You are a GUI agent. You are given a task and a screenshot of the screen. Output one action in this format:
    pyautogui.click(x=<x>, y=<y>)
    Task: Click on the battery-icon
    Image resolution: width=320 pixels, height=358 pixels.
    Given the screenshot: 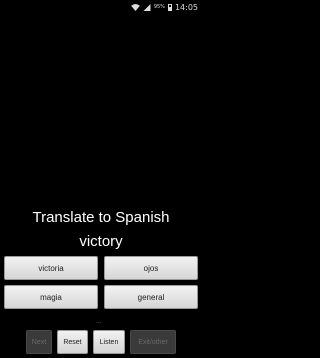 What is the action you would take?
    pyautogui.click(x=169, y=7)
    